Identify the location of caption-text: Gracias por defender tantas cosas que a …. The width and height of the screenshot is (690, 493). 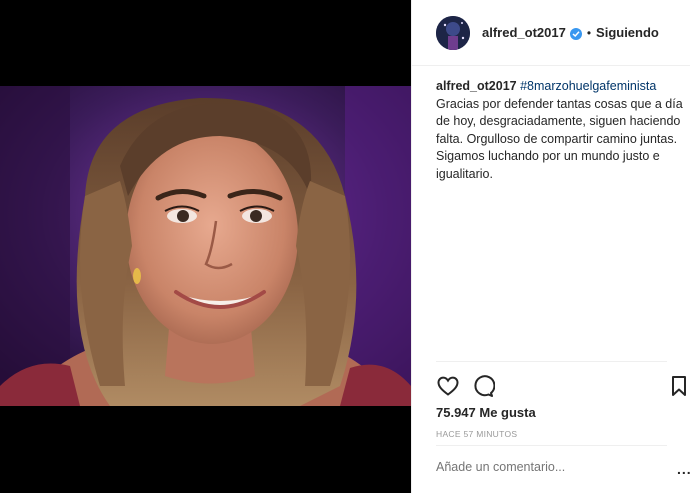
(559, 138).